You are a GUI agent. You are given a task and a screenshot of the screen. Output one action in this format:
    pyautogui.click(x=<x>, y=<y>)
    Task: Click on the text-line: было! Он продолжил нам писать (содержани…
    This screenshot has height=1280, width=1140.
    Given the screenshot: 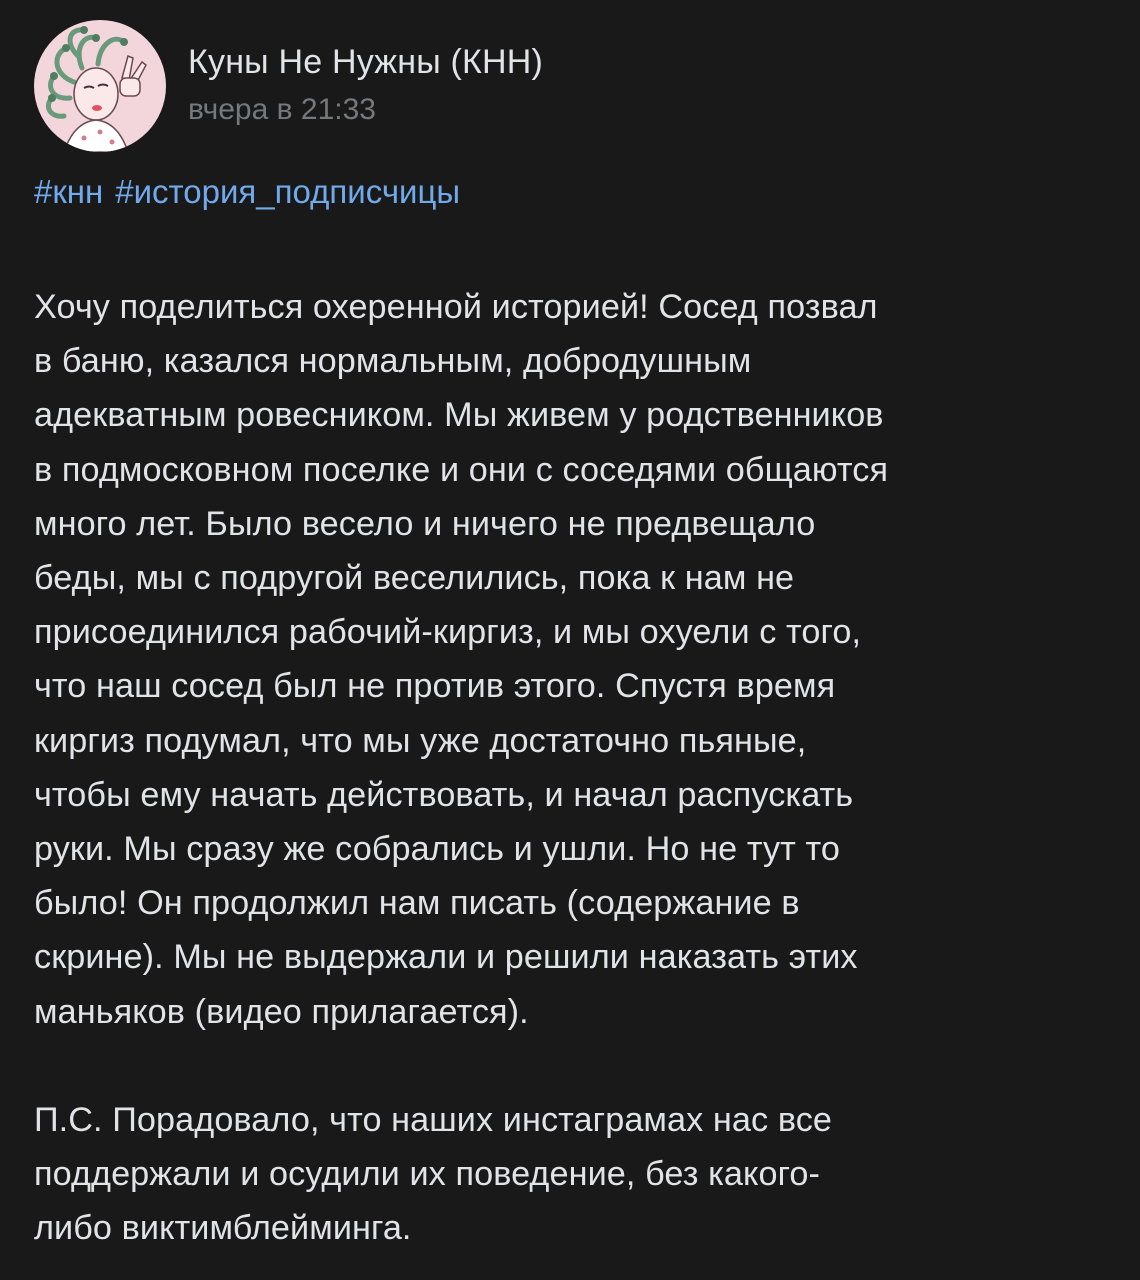 What is the action you would take?
    pyautogui.click(x=417, y=903)
    